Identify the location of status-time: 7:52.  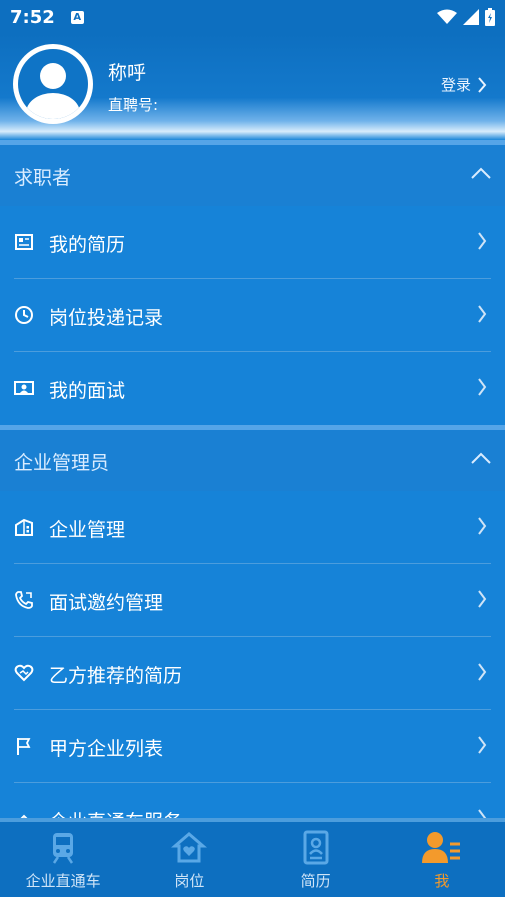
(32, 17).